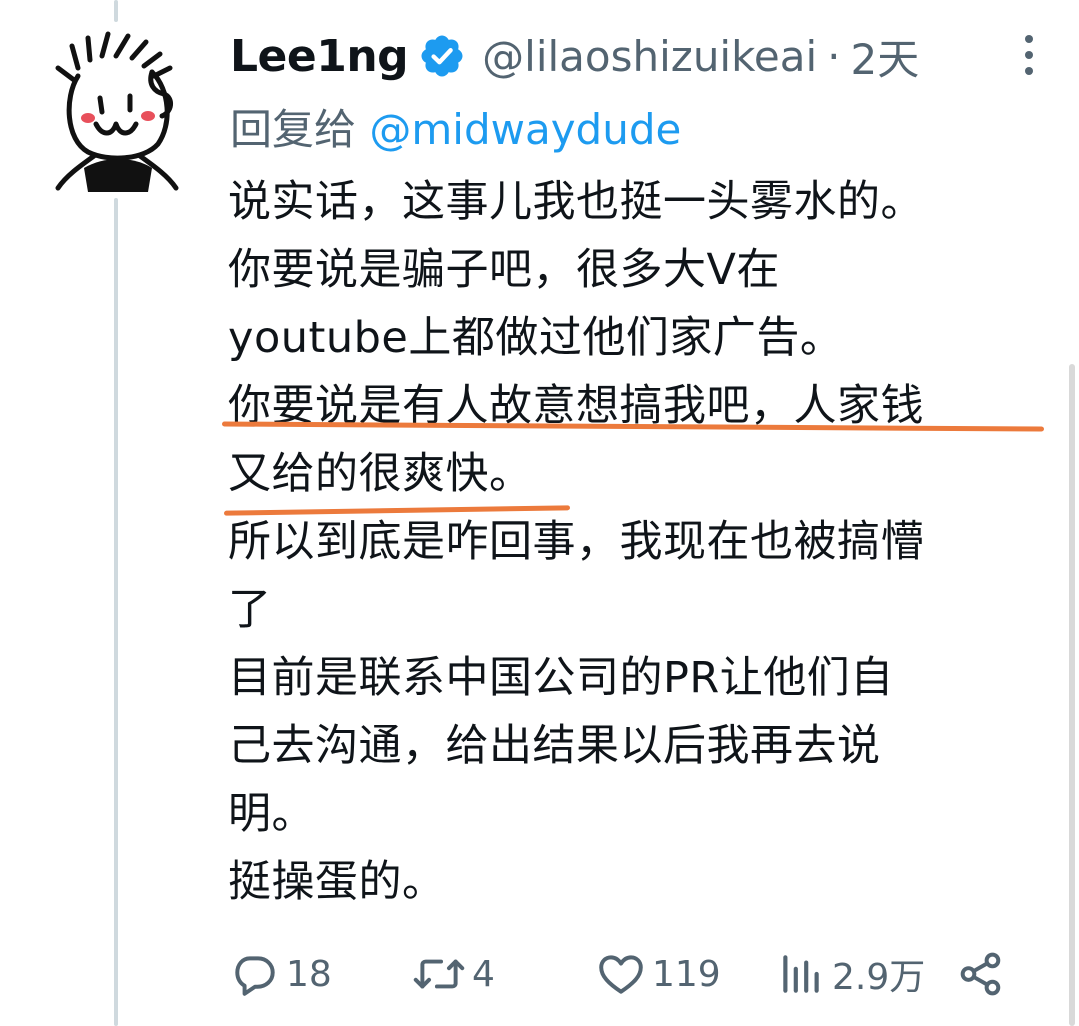 The width and height of the screenshot is (1079, 1026). I want to click on share-icon, so click(980, 974).